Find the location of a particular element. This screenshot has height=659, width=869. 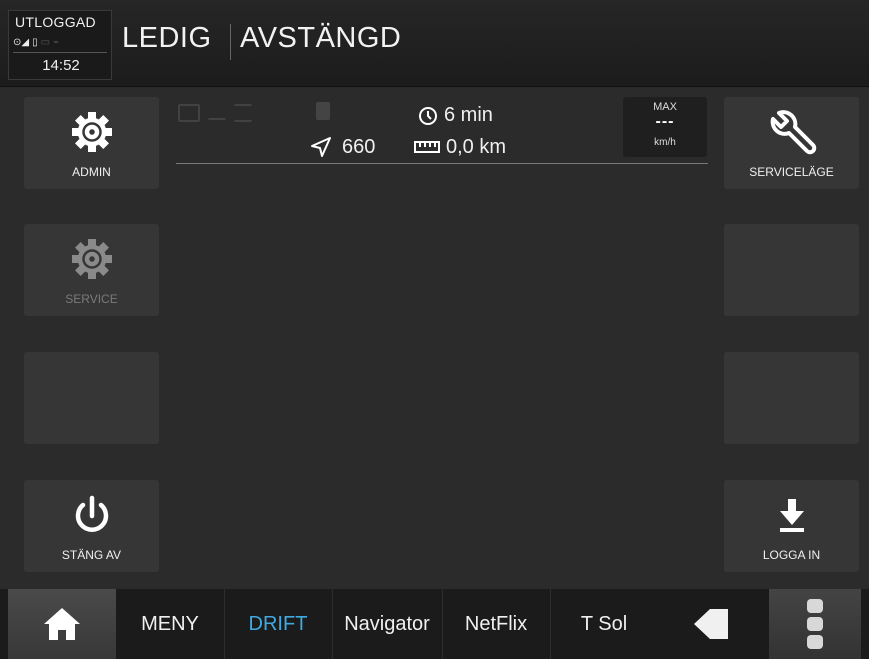

clock: 14:52 is located at coordinates (61, 65).